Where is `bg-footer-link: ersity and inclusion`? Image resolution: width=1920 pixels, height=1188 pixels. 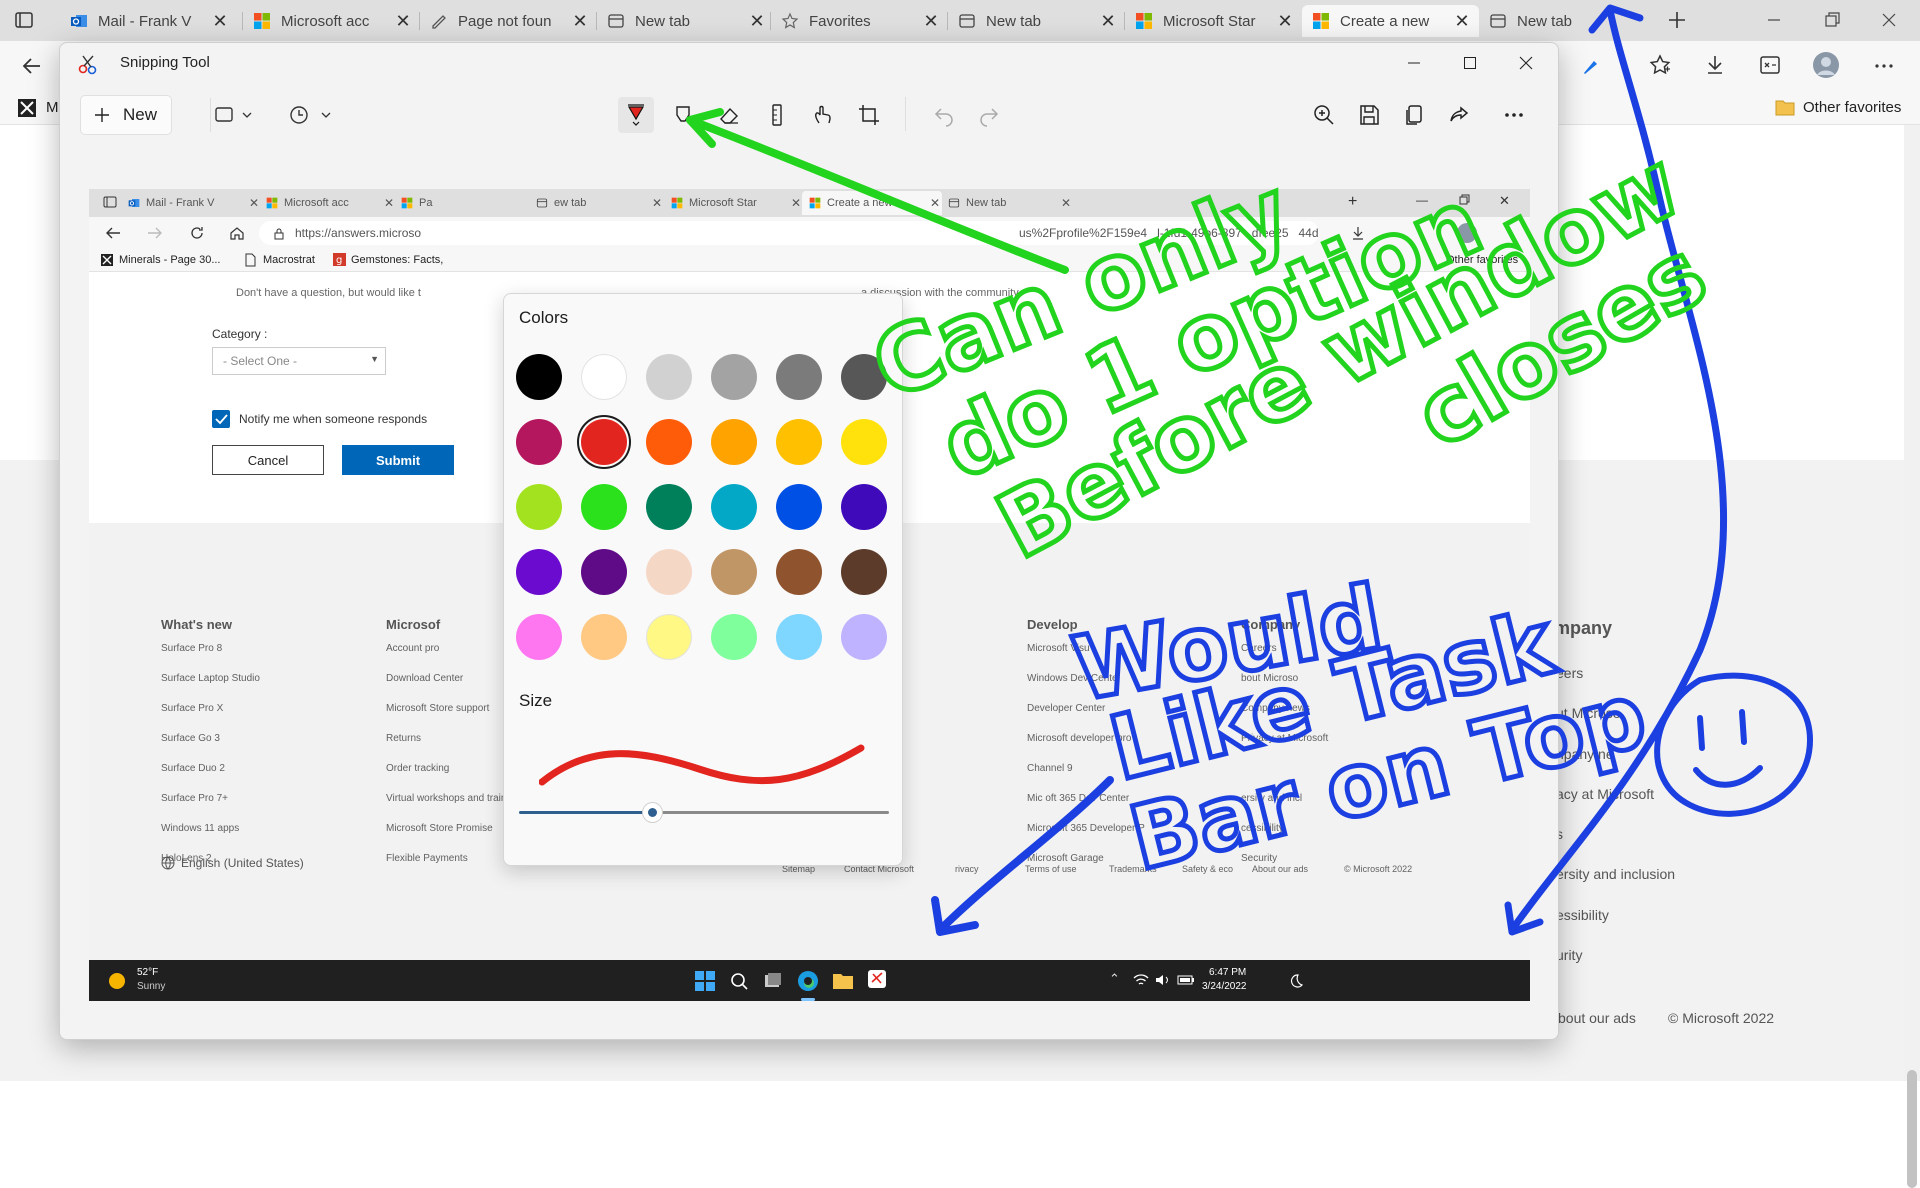 bg-footer-link: ersity and inclusion is located at coordinates (1615, 874).